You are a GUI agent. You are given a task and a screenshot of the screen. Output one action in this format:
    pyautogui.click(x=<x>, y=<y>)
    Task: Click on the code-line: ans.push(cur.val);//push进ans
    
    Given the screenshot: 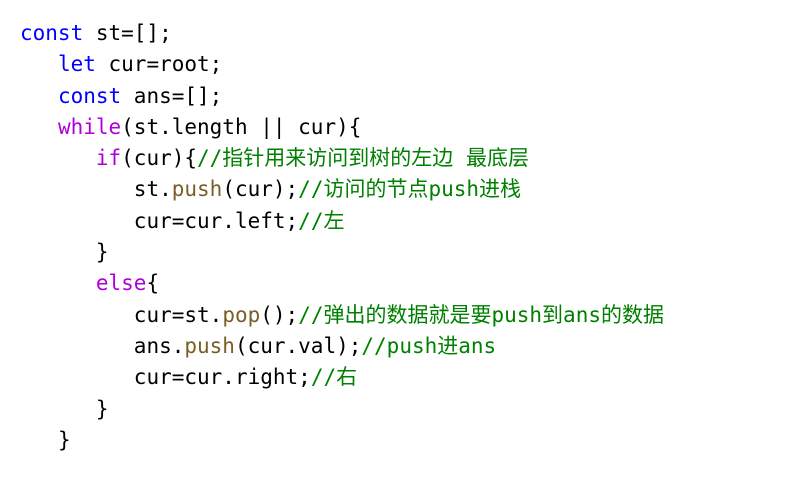 What is the action you would take?
    pyautogui.click(x=342, y=346)
    